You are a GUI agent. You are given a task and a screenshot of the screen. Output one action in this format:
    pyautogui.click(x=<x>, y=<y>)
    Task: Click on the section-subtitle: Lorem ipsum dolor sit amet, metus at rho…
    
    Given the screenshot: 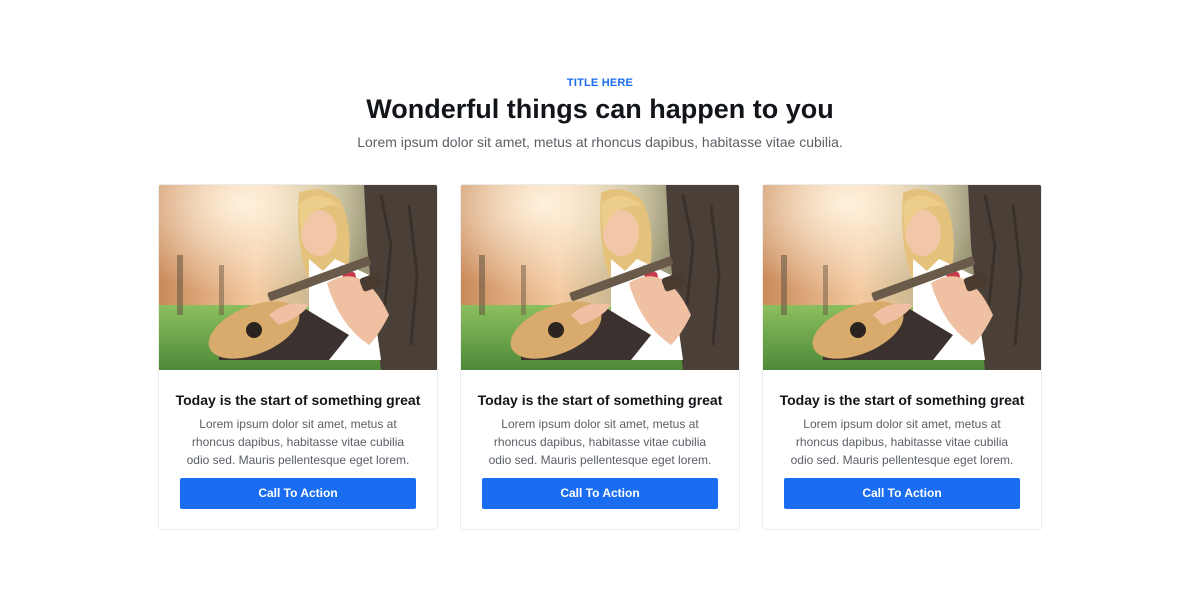 What is the action you would take?
    pyautogui.click(x=600, y=142)
    